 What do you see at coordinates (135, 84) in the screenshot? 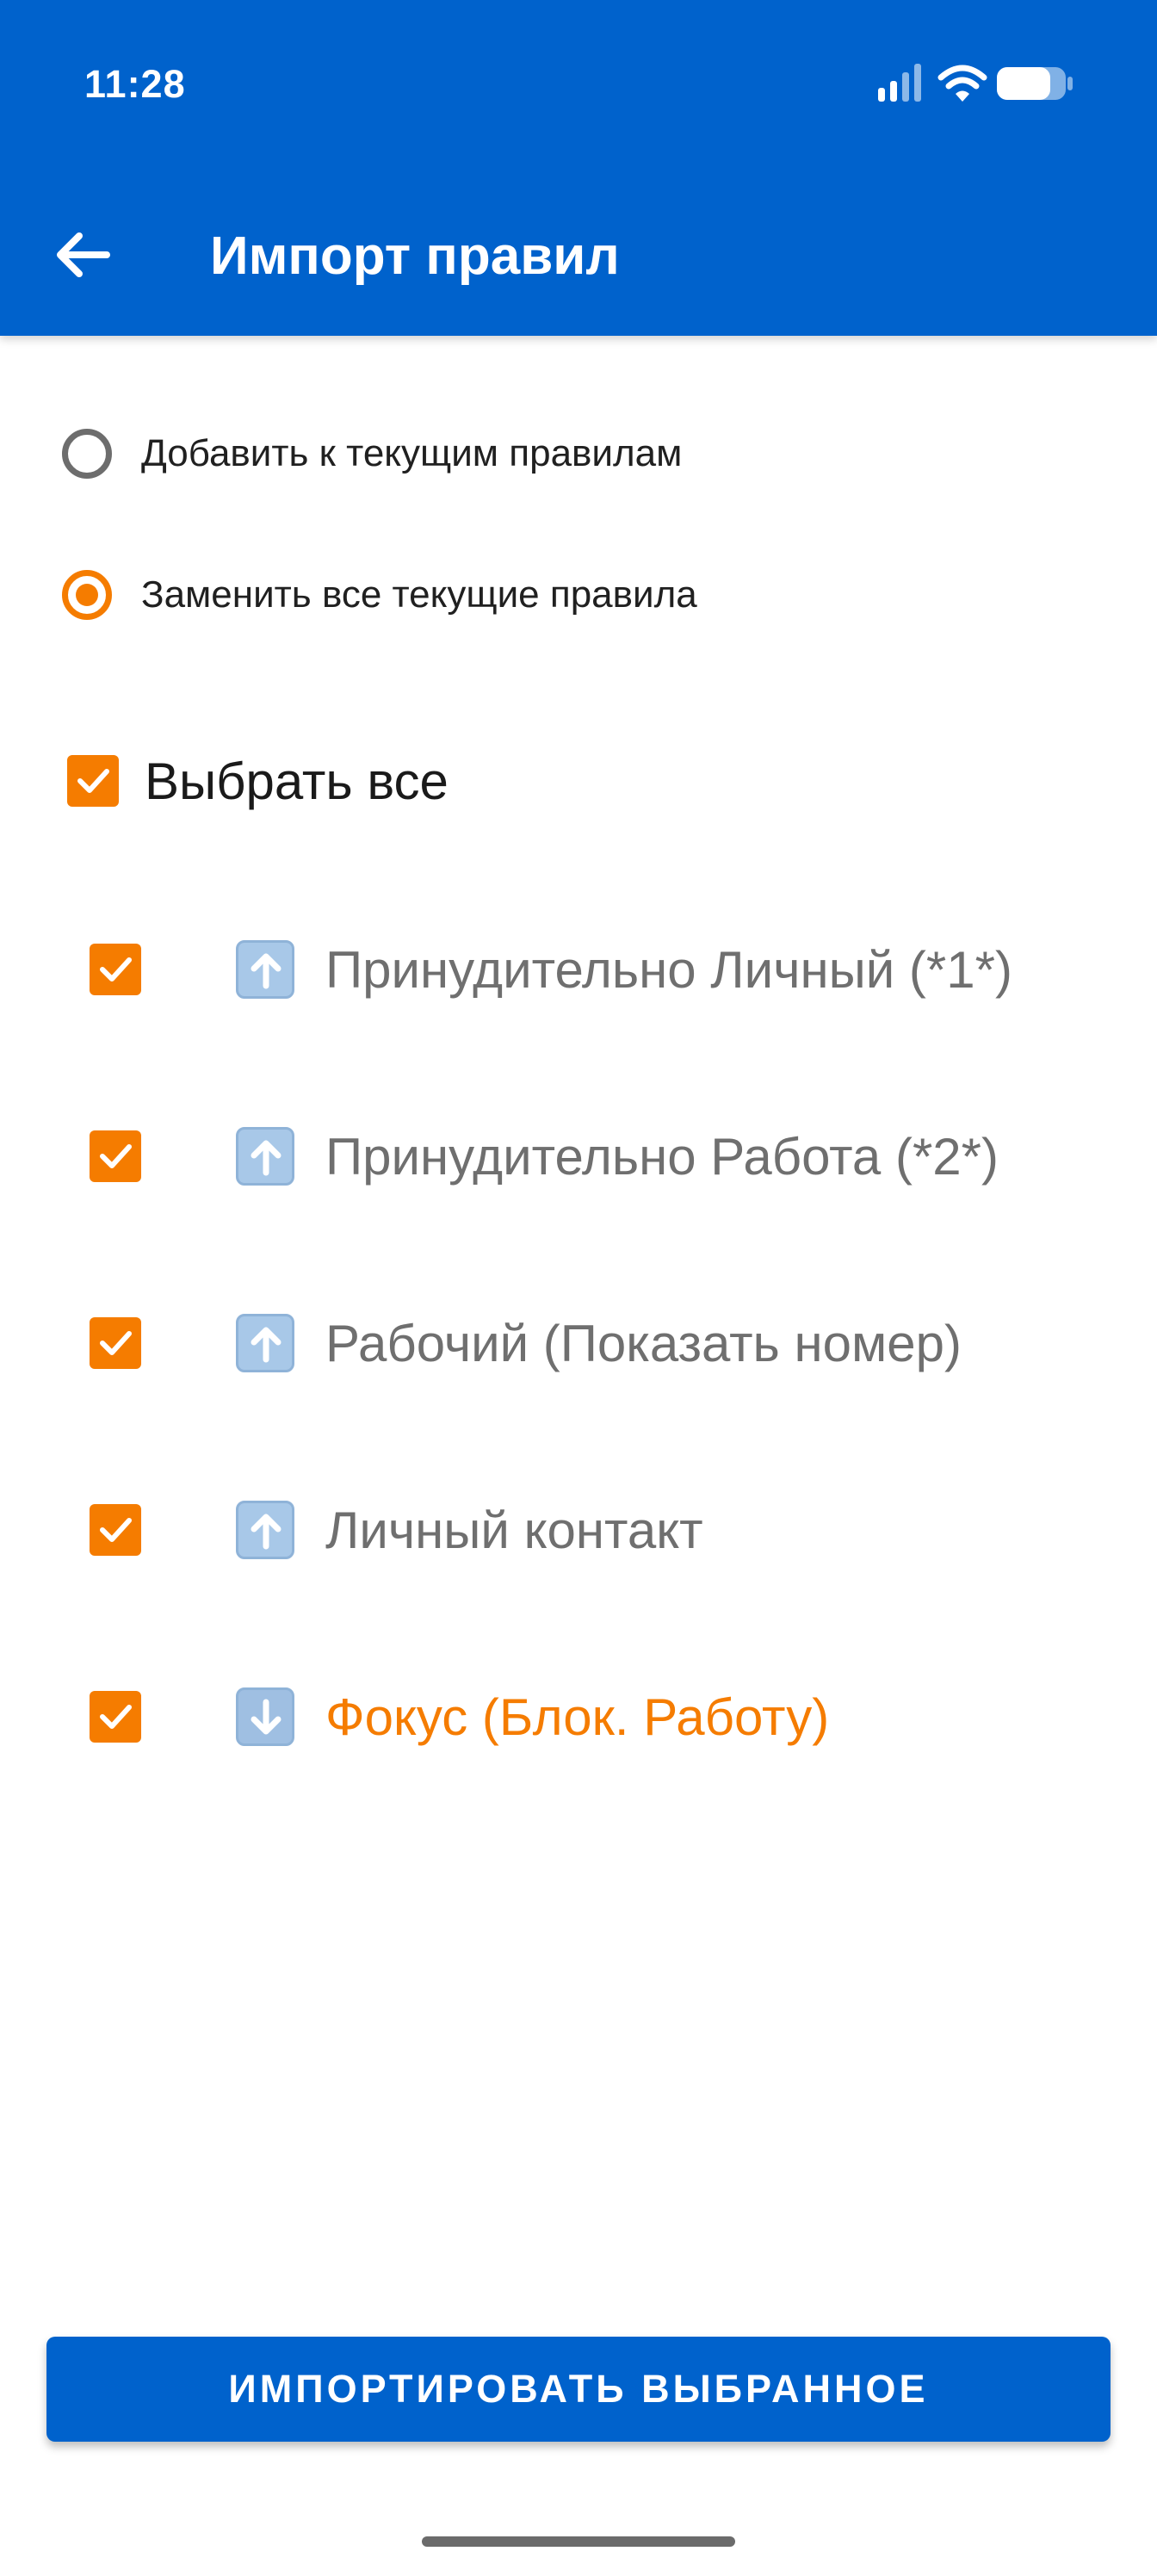
I see `status-time: 11:28` at bounding box center [135, 84].